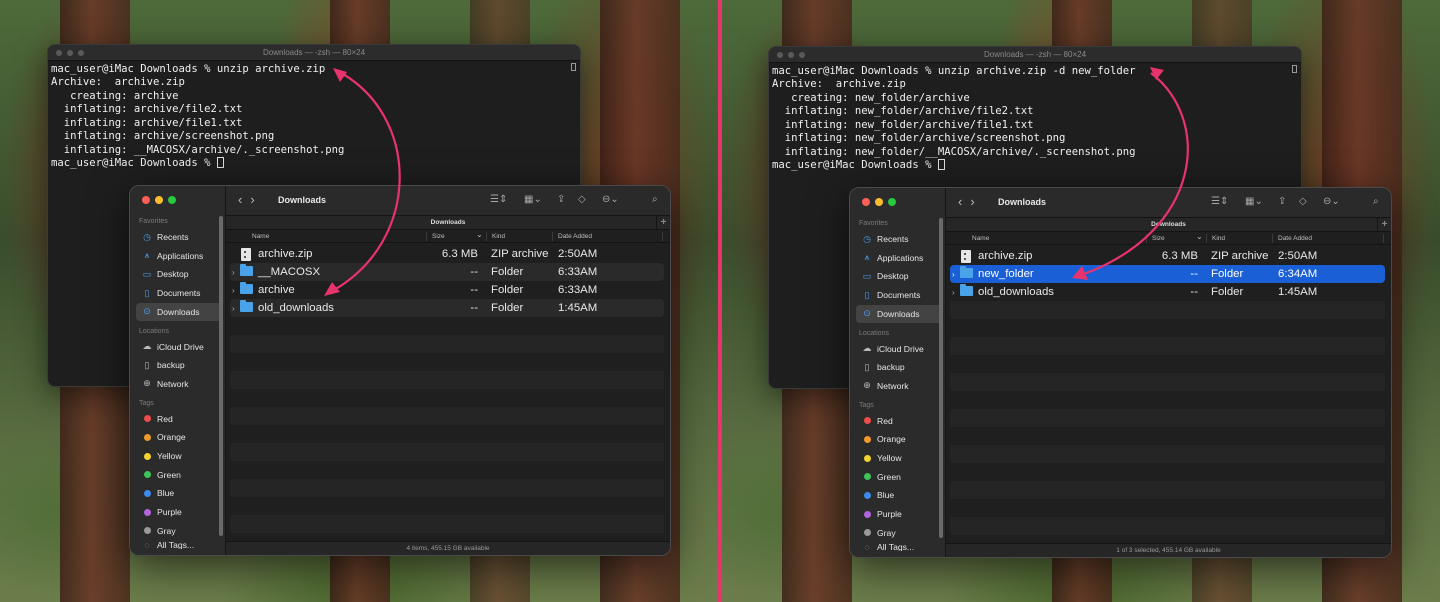 The height and width of the screenshot is (602, 1440). Describe the element at coordinates (1167, 274) in the screenshot. I see `table-row: › new_folder -- Folder 6:34AM` at that location.